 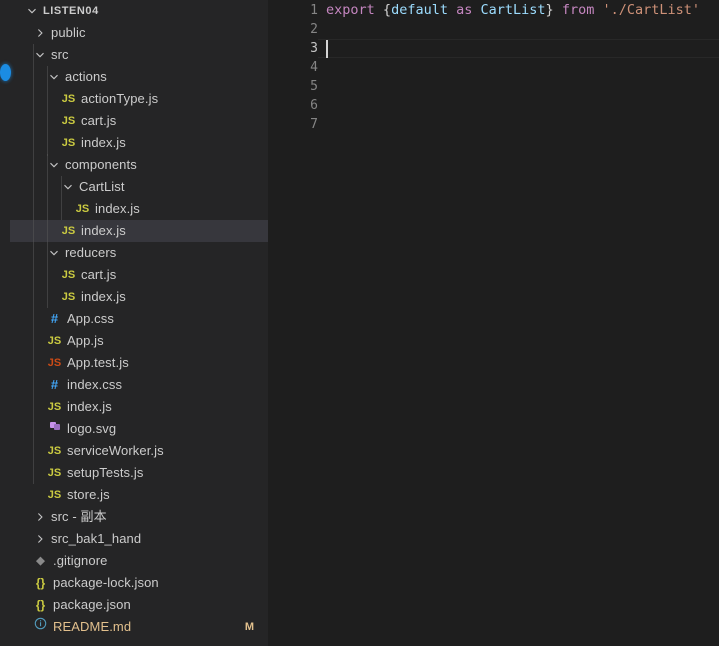 I want to click on tree-file-package-json: {} package.json, so click(x=139, y=605).